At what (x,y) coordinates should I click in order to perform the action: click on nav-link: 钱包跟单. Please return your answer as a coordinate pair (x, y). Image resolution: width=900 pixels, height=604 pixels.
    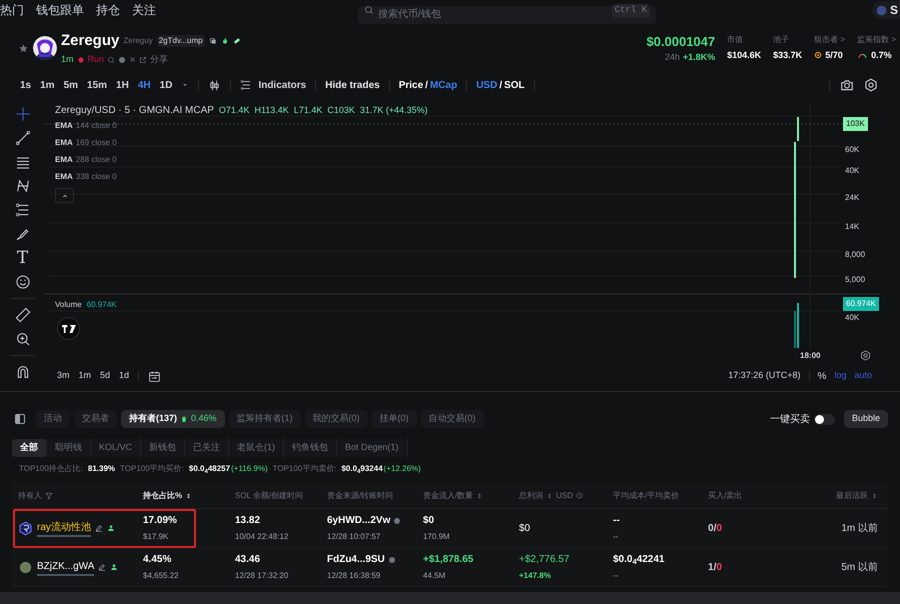
    Looking at the image, I should click on (60, 10).